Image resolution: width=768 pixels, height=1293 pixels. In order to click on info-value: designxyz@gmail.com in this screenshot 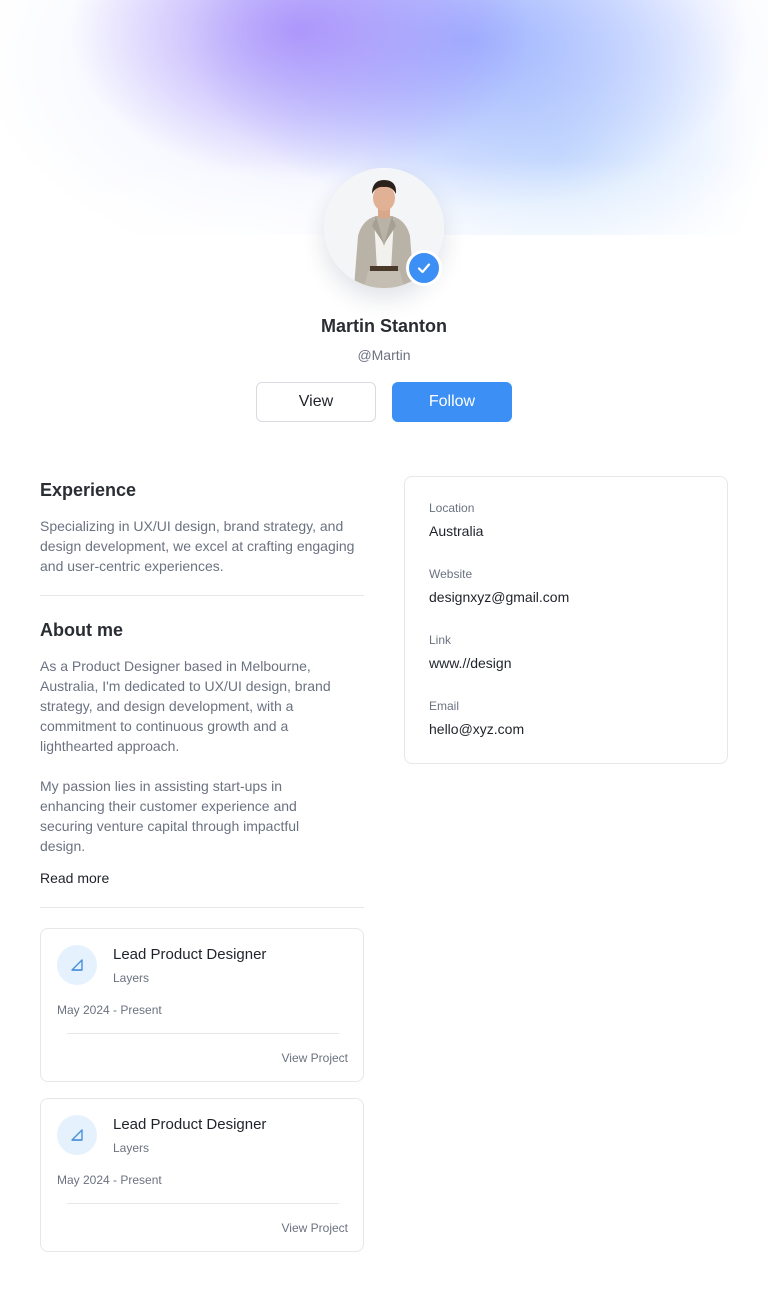, I will do `click(499, 597)`.